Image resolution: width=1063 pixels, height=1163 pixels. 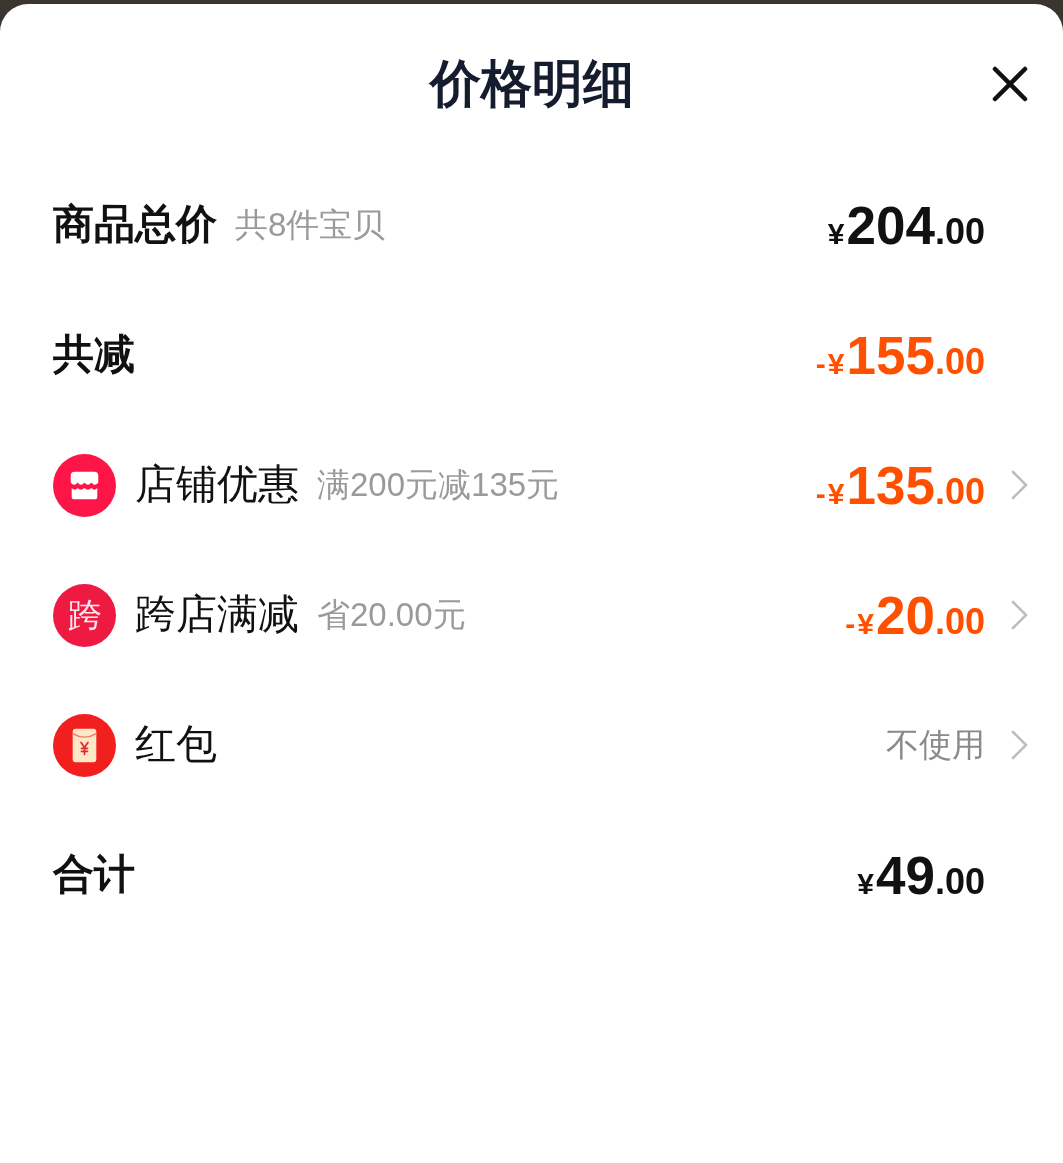 I want to click on row-label: 店铺优惠, so click(x=217, y=485).